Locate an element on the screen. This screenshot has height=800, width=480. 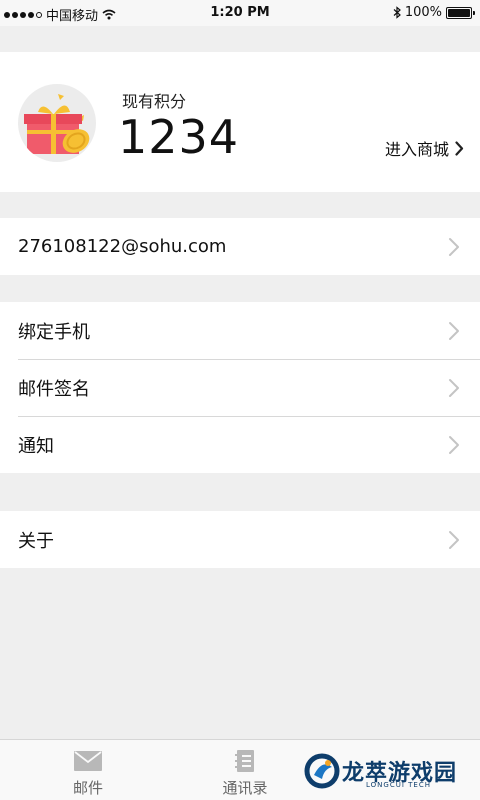
about-card: 关于 is located at coordinates (240, 539).